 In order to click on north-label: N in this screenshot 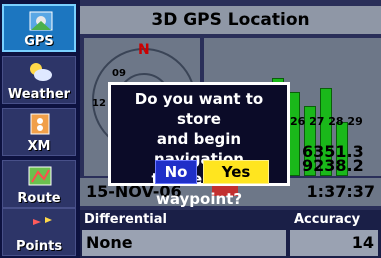, I will do `click(144, 50)`.